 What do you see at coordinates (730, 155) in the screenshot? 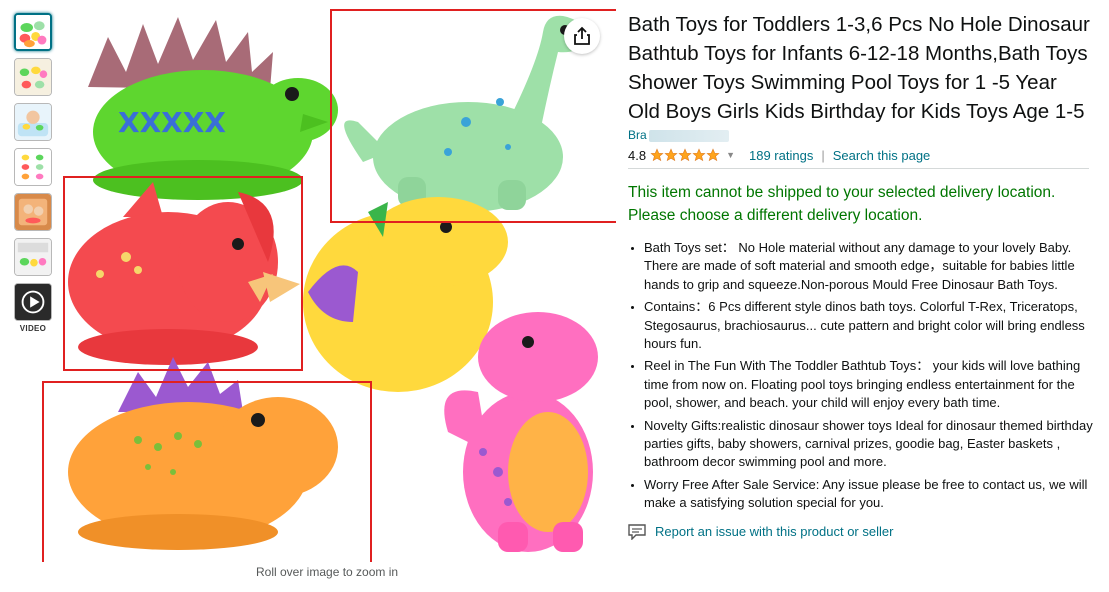
I see `chevron-down-icon: ▼` at bounding box center [730, 155].